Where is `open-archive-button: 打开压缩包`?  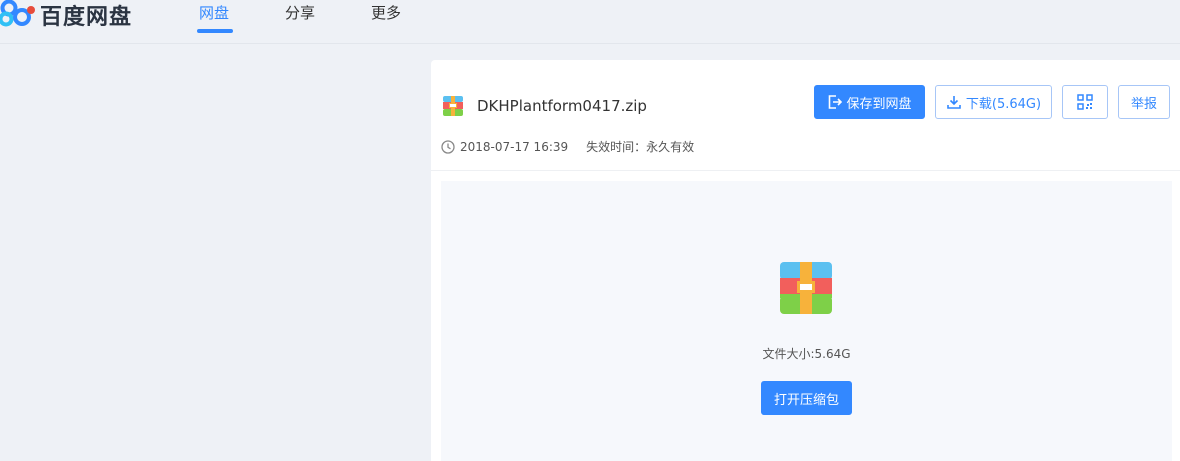
open-archive-button: 打开压缩包 is located at coordinates (806, 398).